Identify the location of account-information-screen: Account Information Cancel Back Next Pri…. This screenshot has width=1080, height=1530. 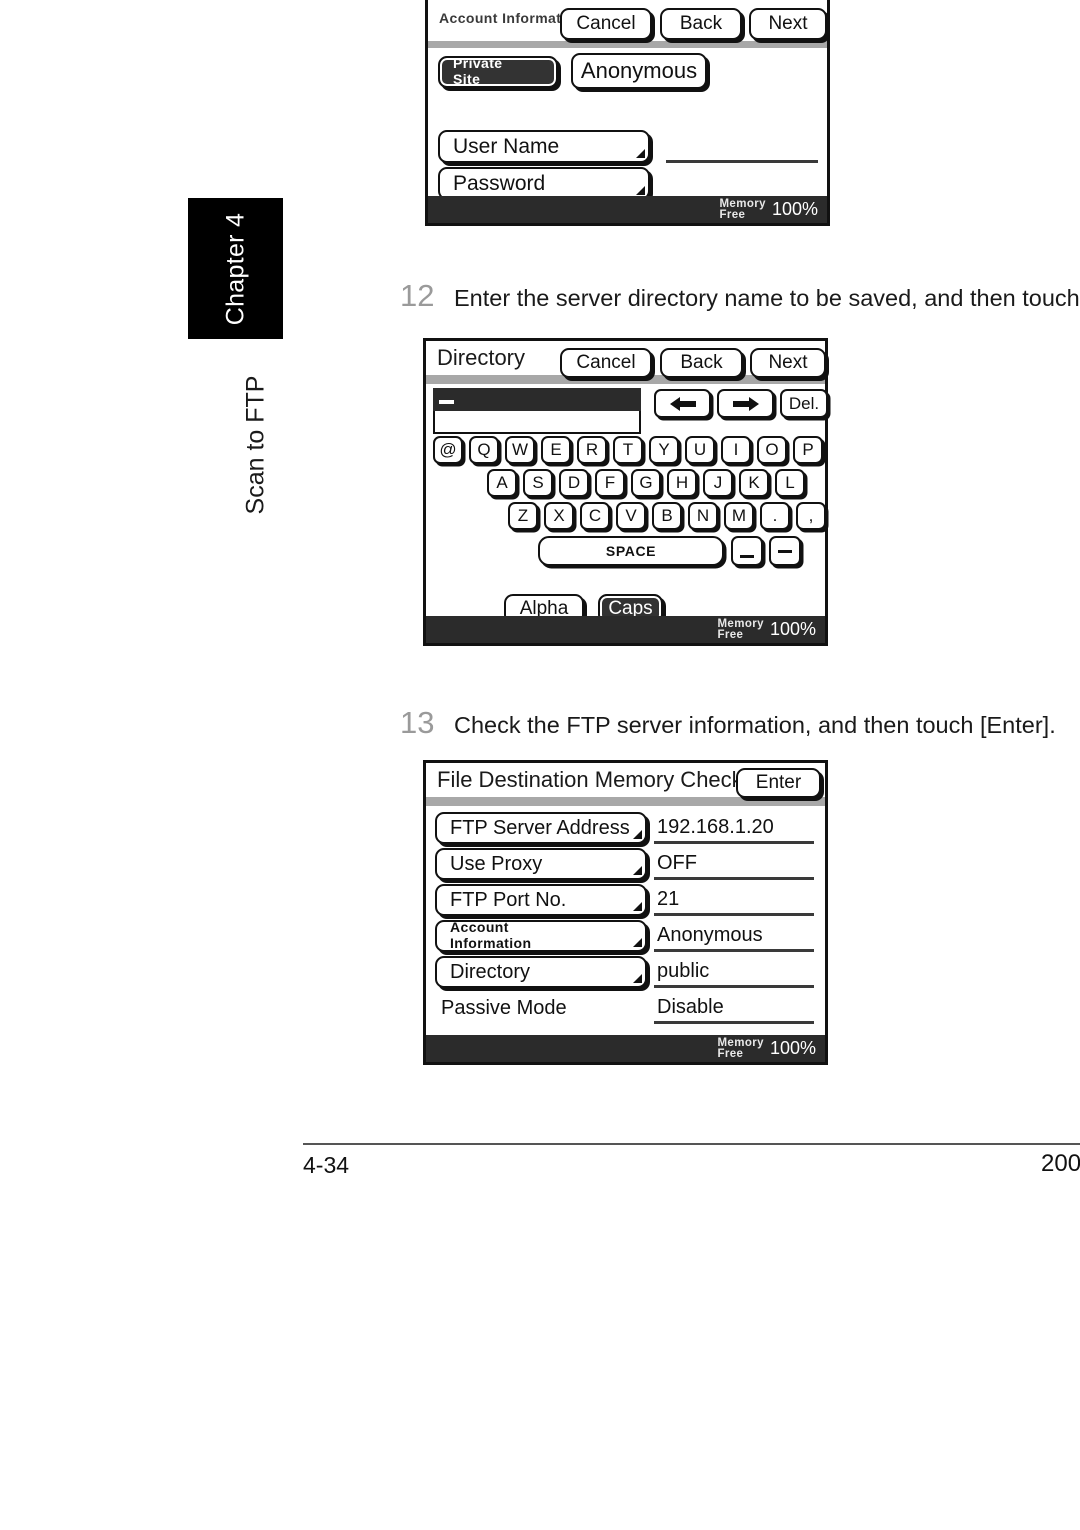
(627, 113).